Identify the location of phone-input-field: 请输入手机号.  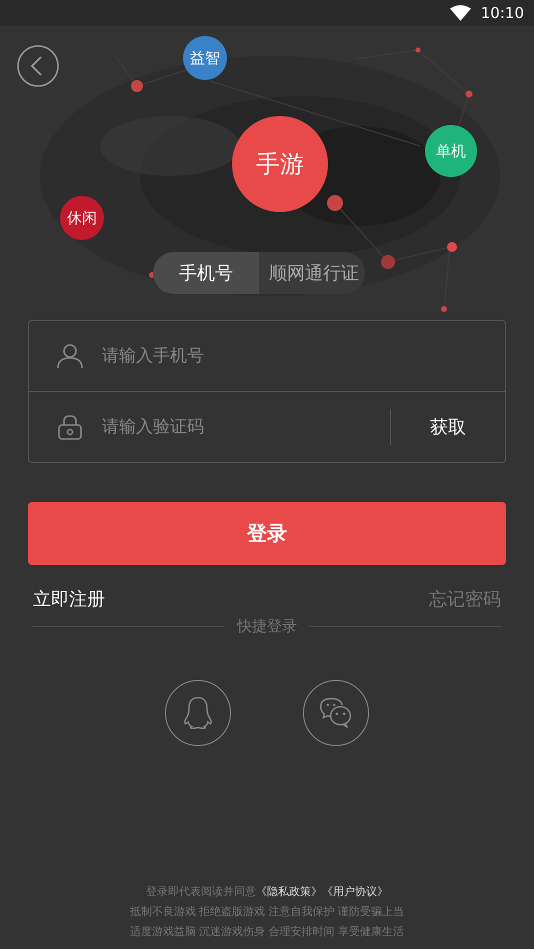
(303, 356).